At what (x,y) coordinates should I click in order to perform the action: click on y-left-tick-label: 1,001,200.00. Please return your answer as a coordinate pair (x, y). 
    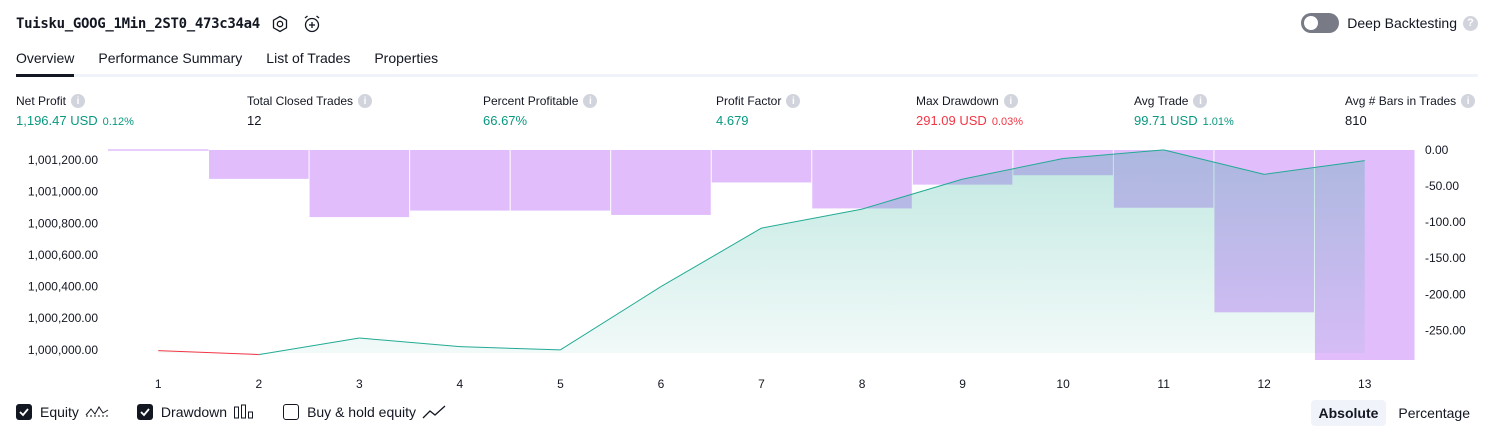
    Looking at the image, I should click on (63, 160).